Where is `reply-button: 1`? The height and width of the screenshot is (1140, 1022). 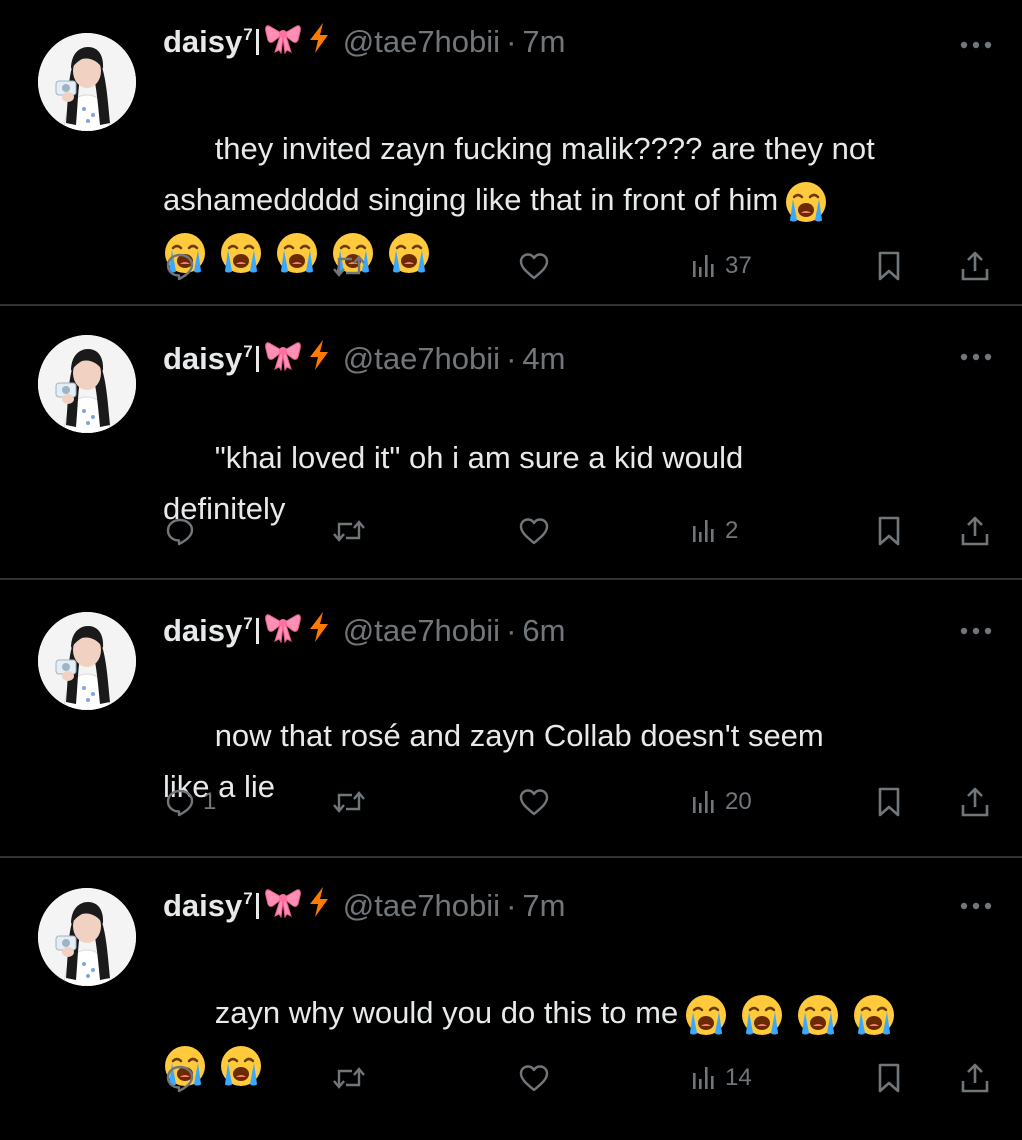
reply-button: 1 is located at coordinates (190, 802).